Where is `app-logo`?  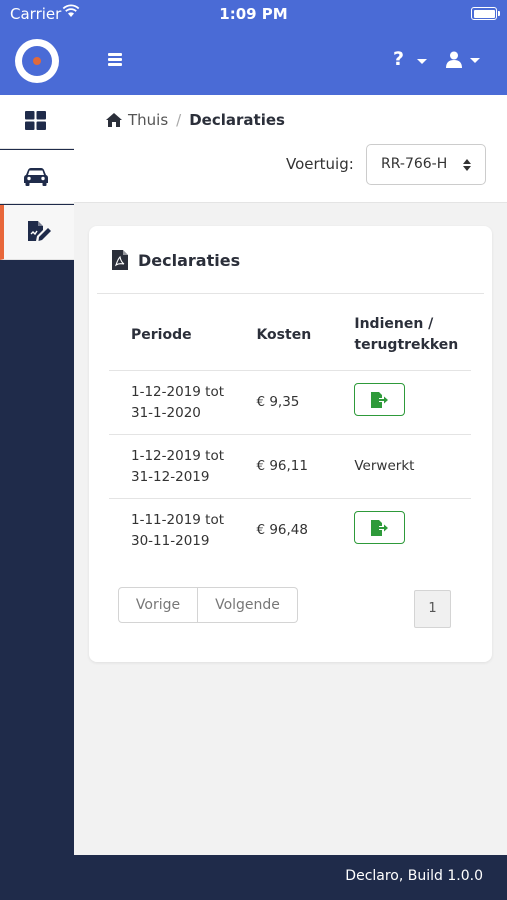 app-logo is located at coordinates (37, 61).